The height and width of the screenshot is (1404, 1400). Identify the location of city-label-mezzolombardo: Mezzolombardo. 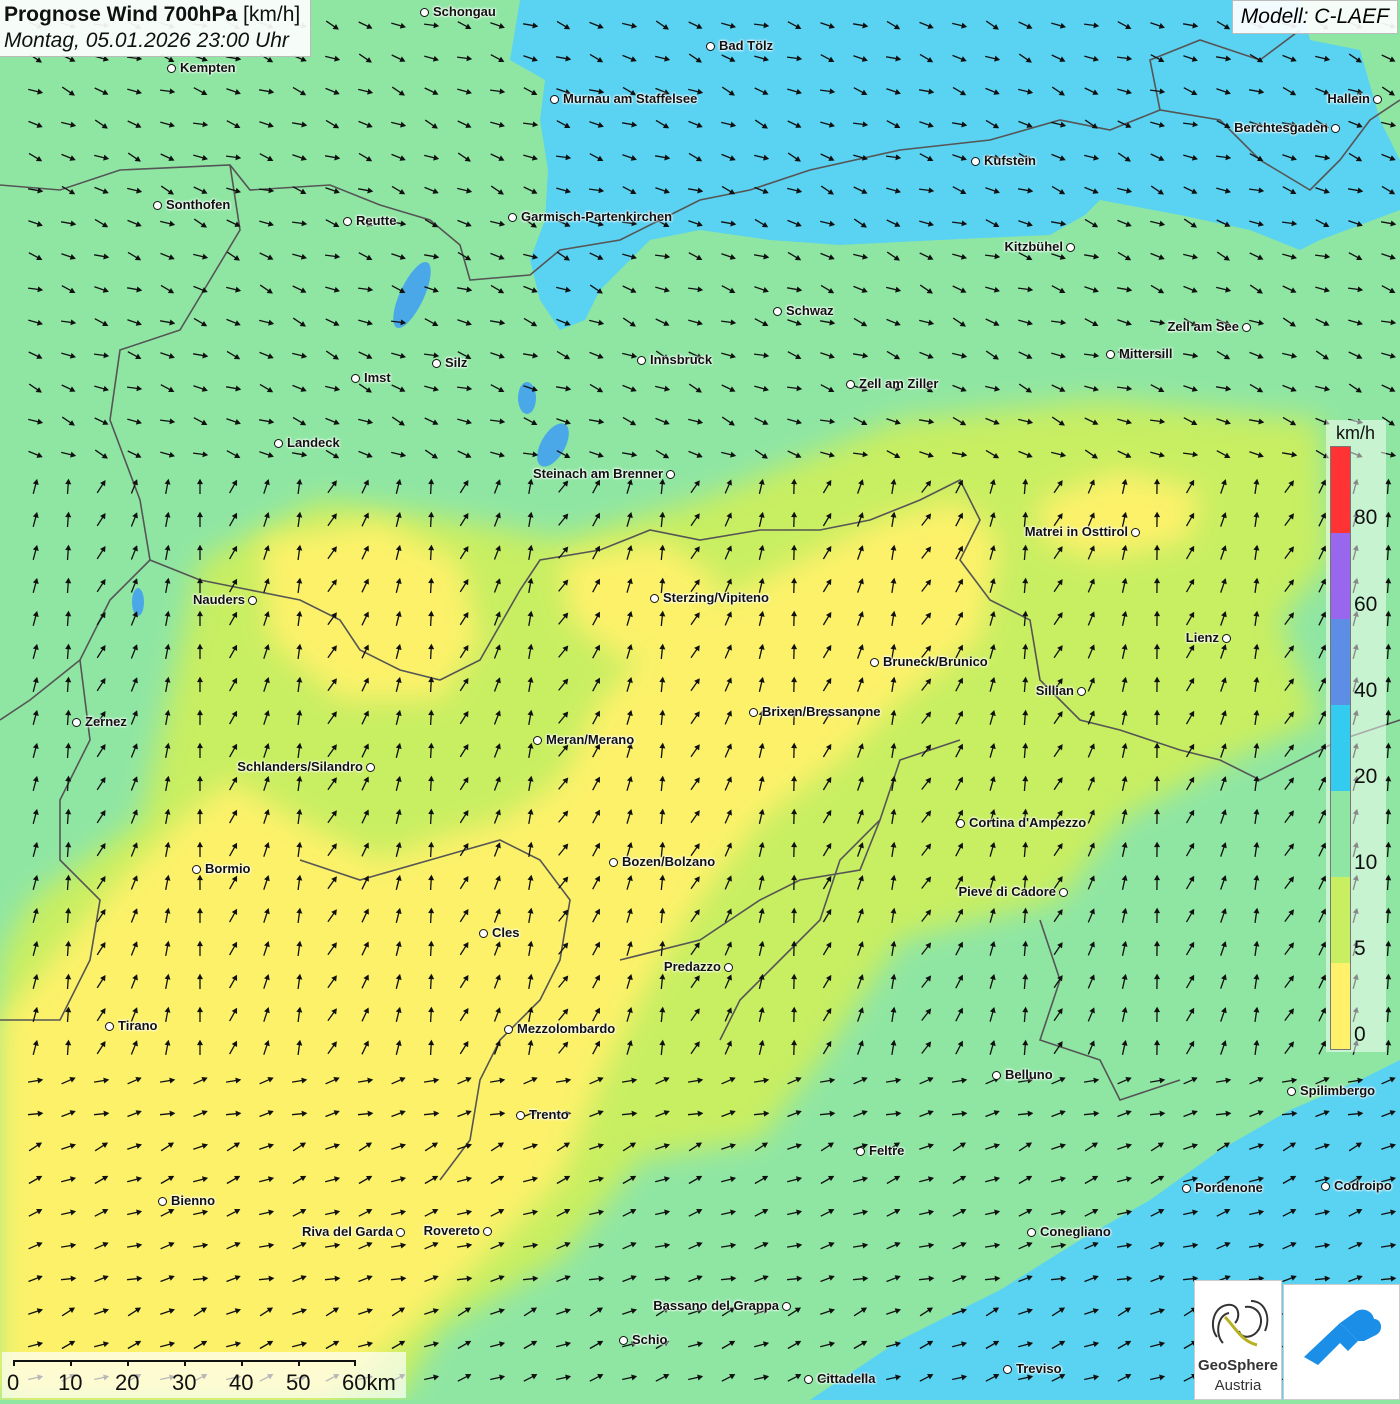
(566, 1028).